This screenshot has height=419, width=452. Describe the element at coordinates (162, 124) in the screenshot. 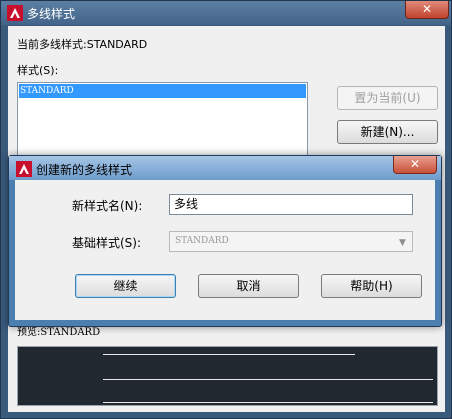

I see `styles-list: STANDARD` at that location.